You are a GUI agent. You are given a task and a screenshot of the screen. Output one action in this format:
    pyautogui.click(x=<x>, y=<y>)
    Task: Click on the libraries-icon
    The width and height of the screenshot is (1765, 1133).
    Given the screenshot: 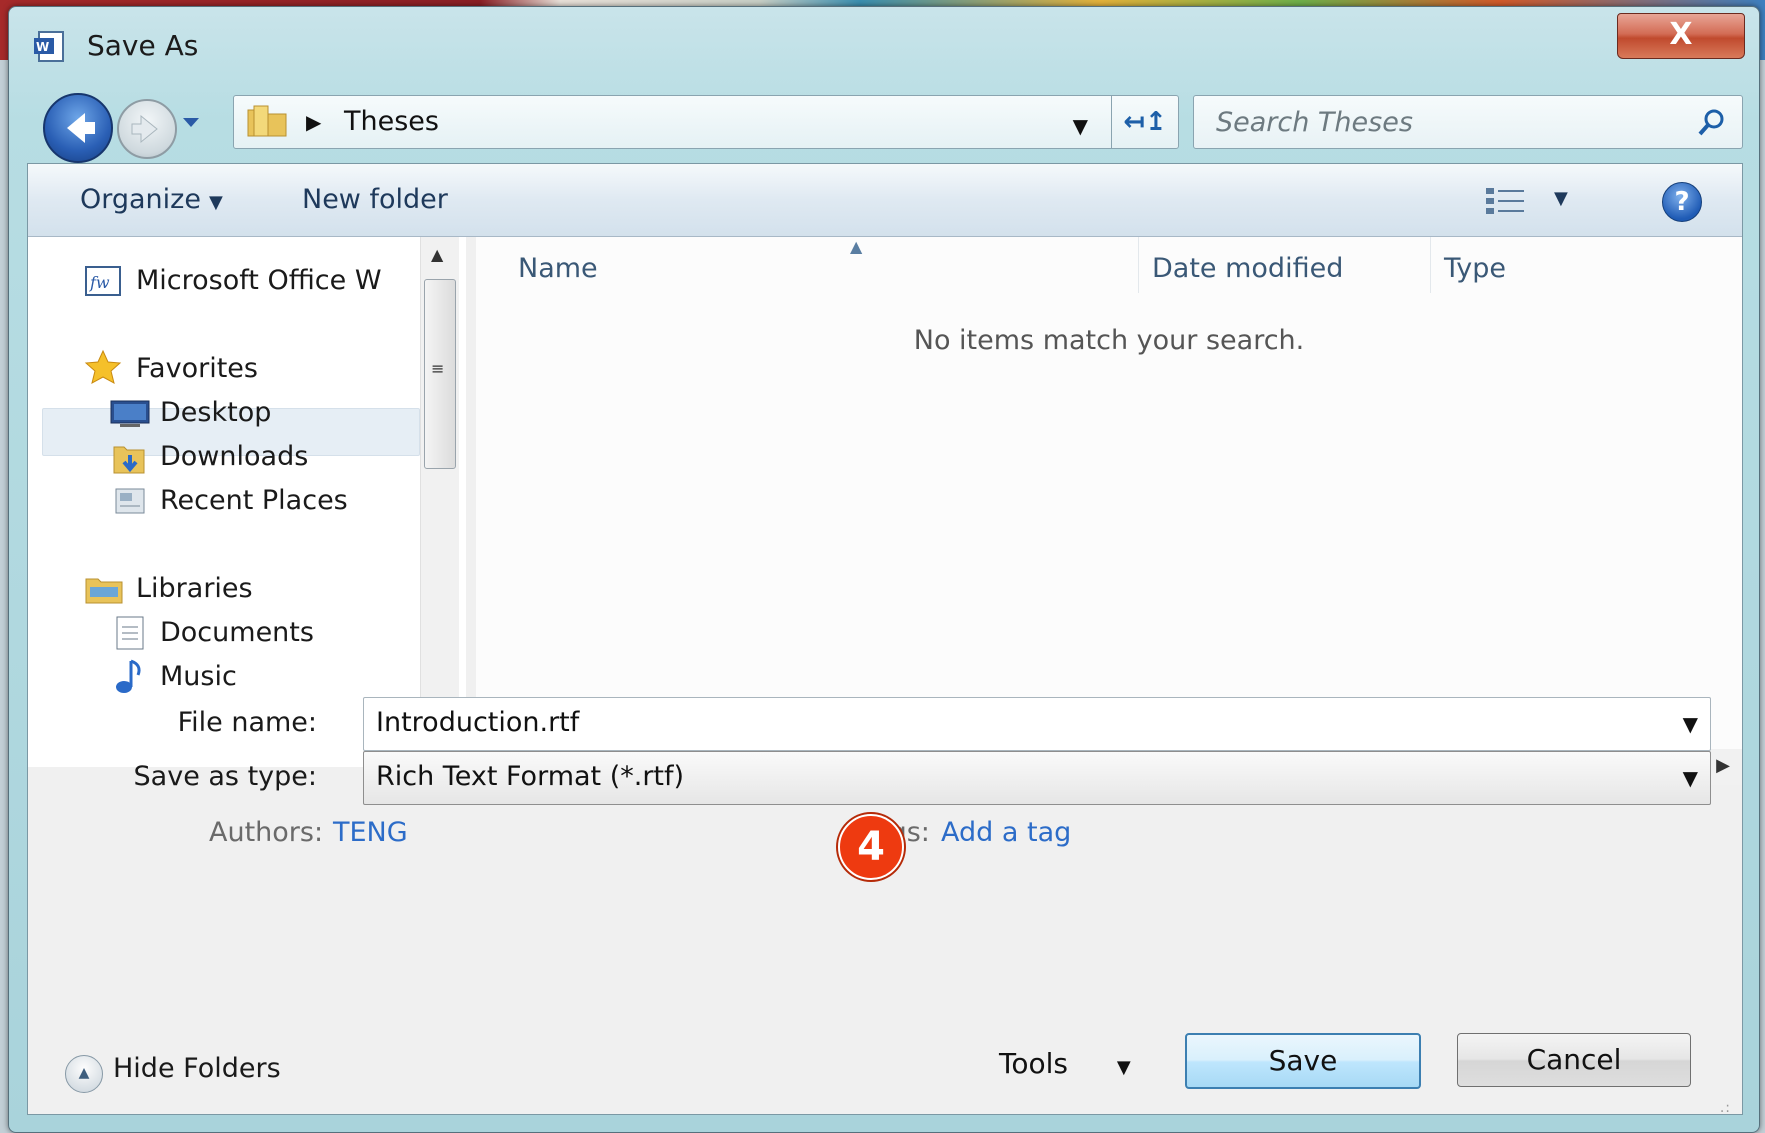 What is the action you would take?
    pyautogui.click(x=104, y=591)
    